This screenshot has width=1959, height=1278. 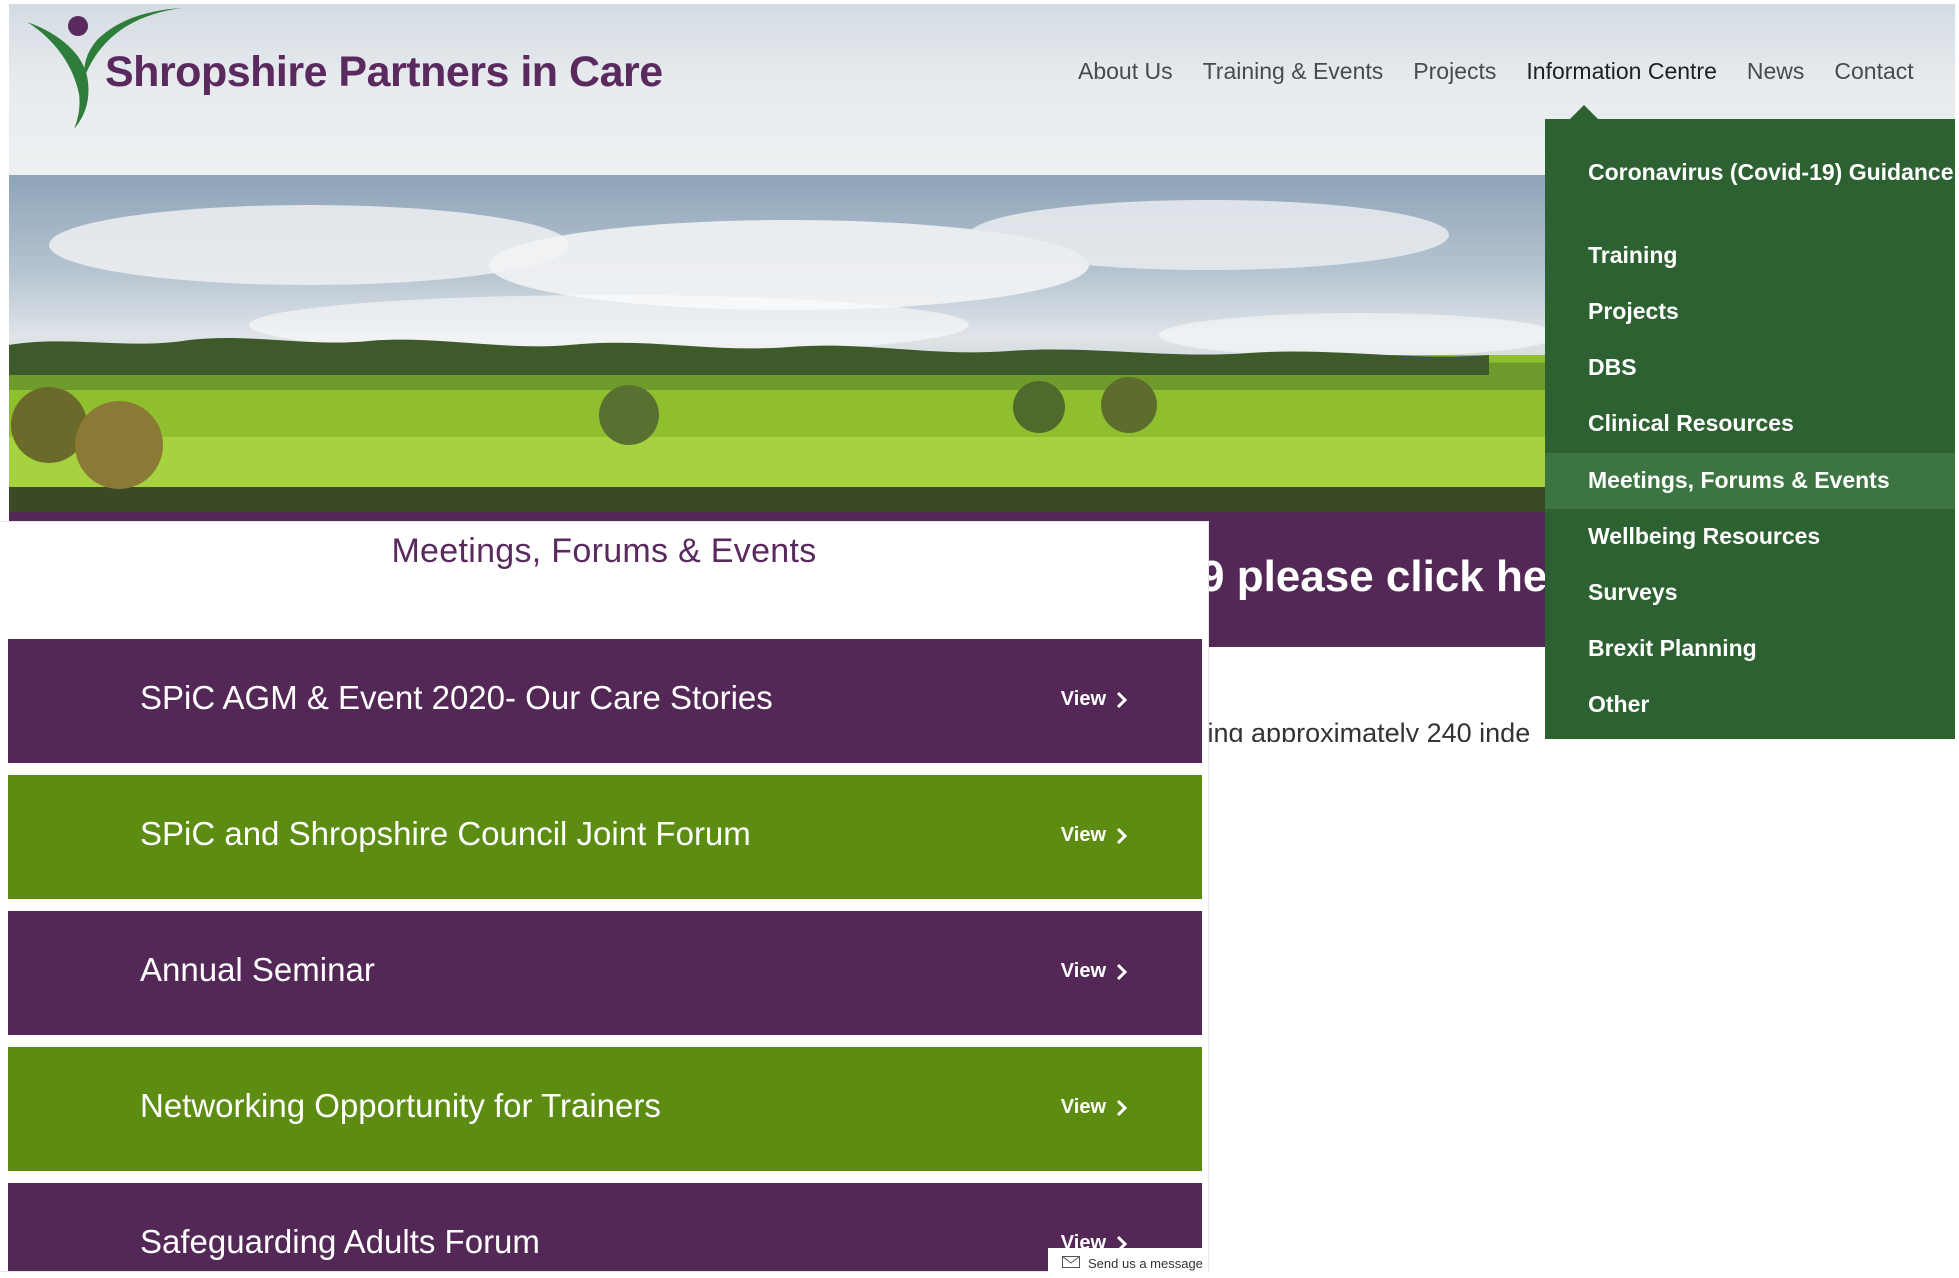 I want to click on mail-icon, so click(x=1071, y=1262).